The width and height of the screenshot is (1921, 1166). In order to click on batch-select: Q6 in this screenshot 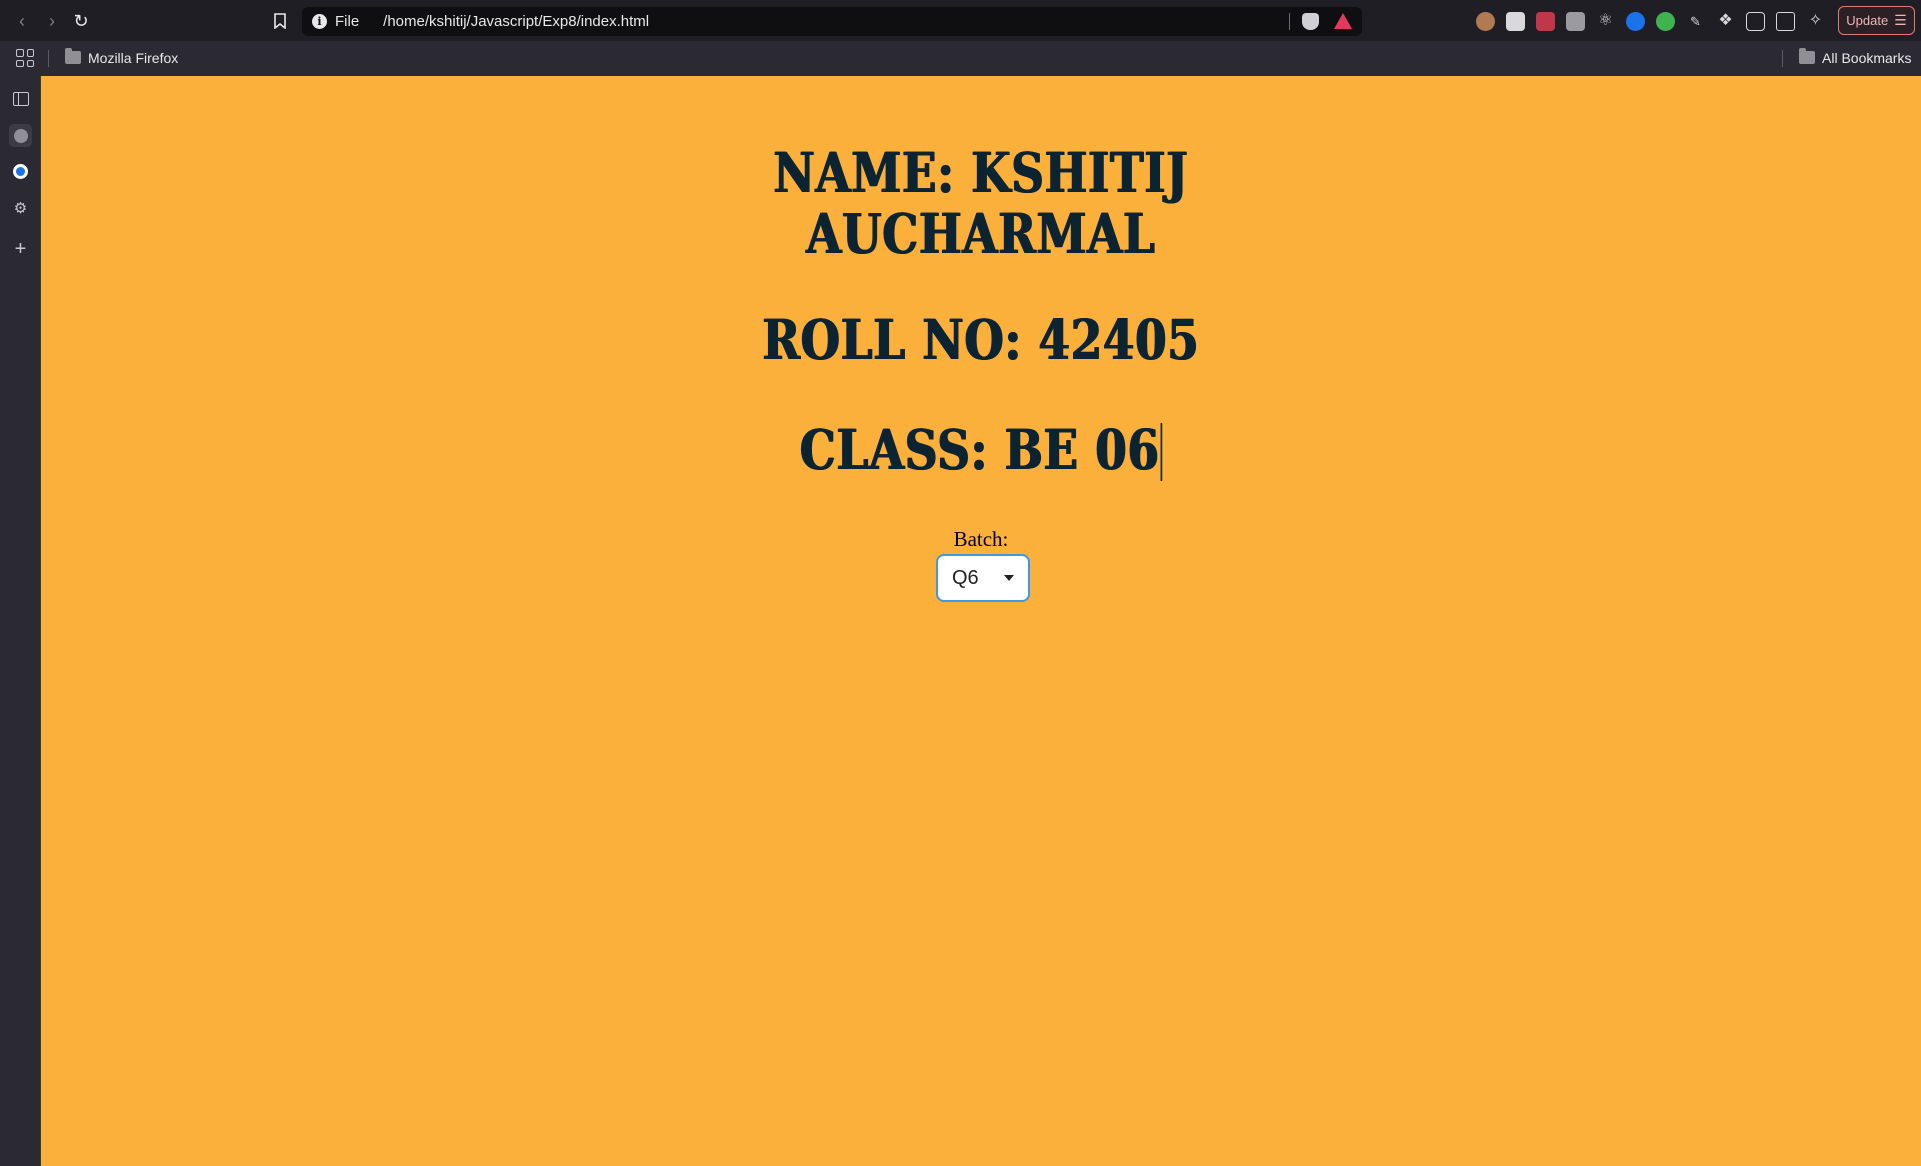, I will do `click(983, 578)`.